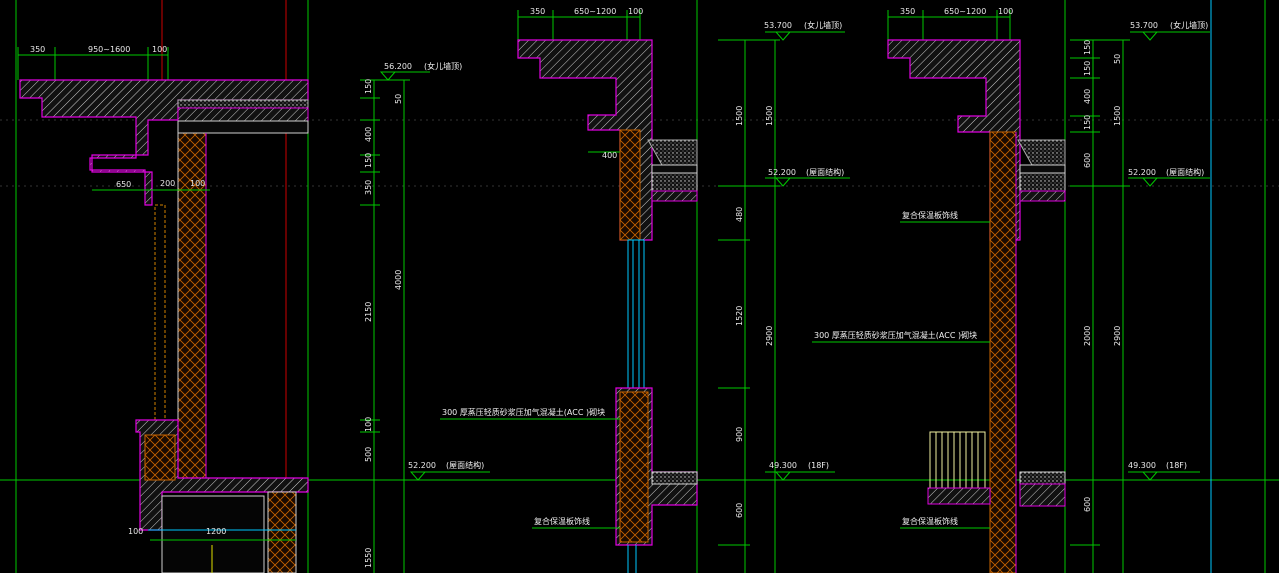  Describe the element at coordinates (1042, 495) in the screenshot. I see `floor-slab` at that location.